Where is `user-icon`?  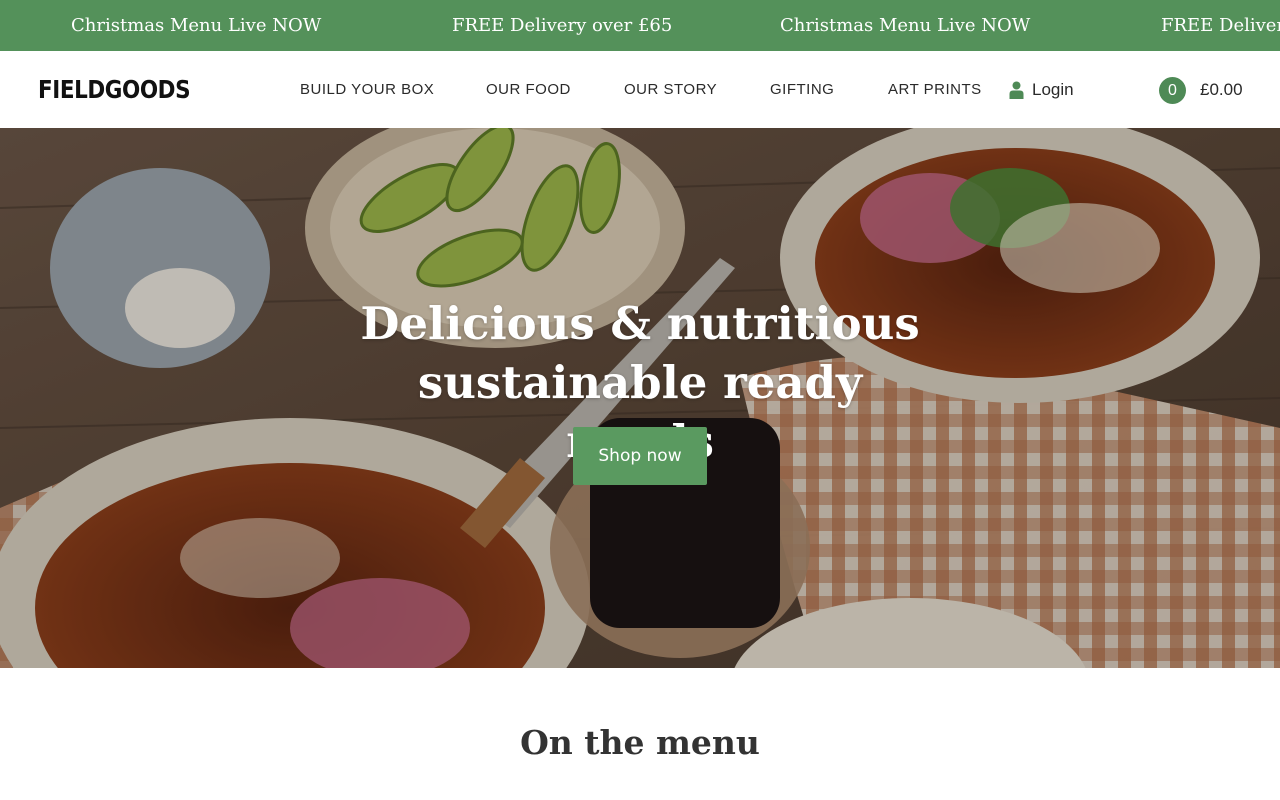
user-icon is located at coordinates (1016, 90).